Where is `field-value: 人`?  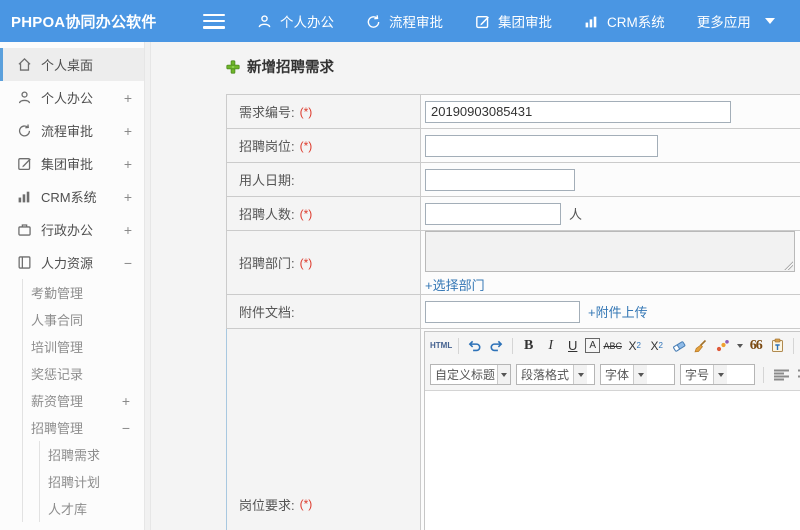 field-value: 人 is located at coordinates (610, 213).